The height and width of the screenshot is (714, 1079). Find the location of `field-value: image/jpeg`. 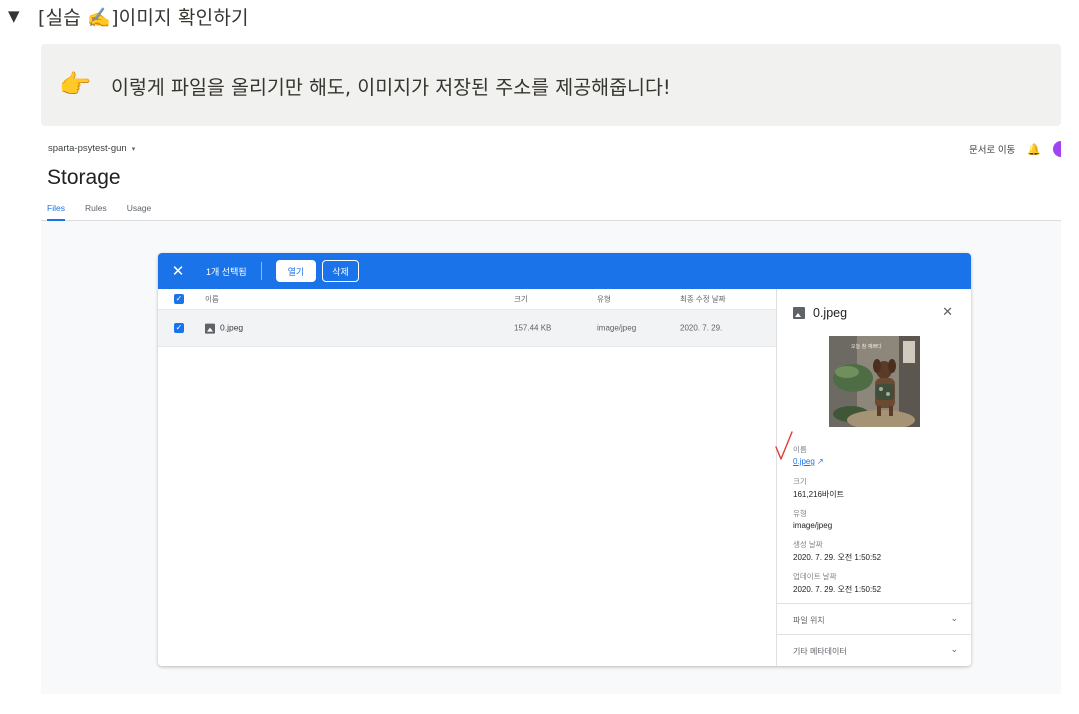

field-value: image/jpeg is located at coordinates (813, 525).